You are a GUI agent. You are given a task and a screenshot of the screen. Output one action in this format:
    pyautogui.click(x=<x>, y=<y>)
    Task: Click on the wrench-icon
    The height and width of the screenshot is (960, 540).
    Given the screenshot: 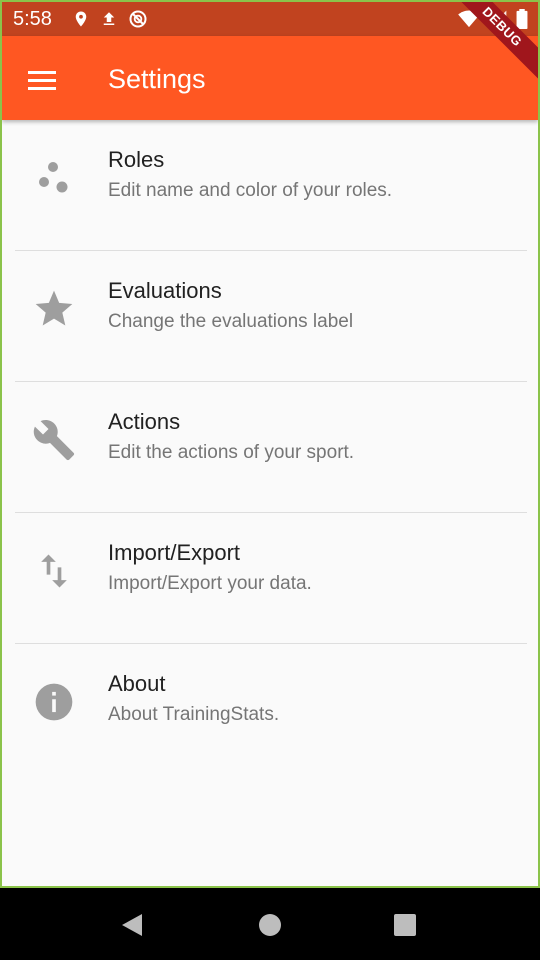 What is the action you would take?
    pyautogui.click(x=54, y=440)
    